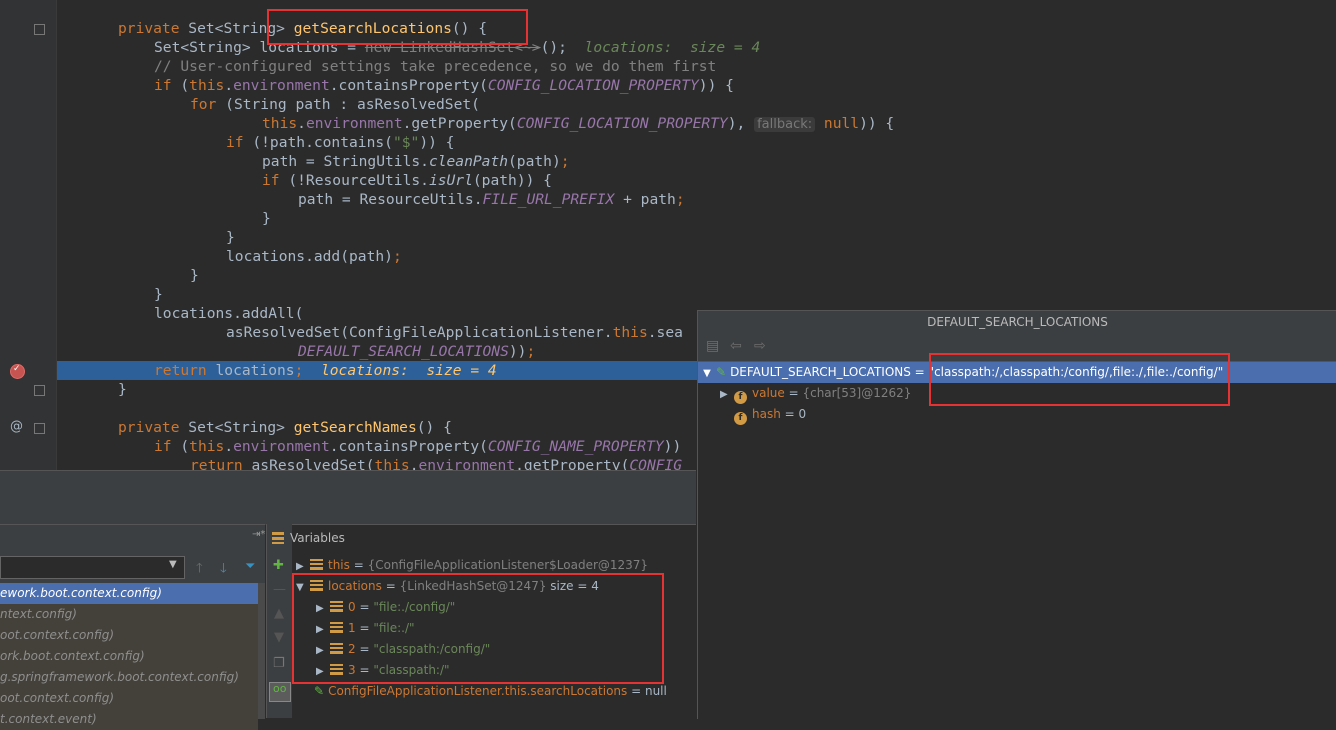 This screenshot has width=1336, height=730. Describe the element at coordinates (727, 394) in the screenshot. I see `chevron-right-icon: ▶` at that location.